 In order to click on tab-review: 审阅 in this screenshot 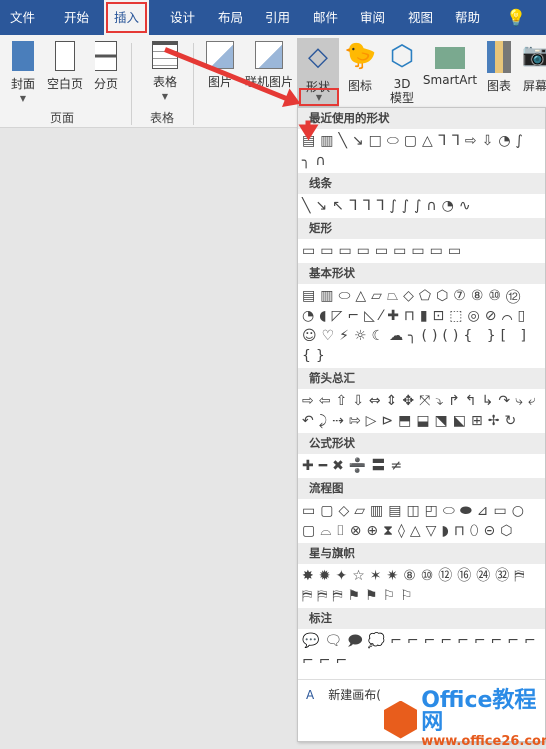, I will do `click(372, 17)`.